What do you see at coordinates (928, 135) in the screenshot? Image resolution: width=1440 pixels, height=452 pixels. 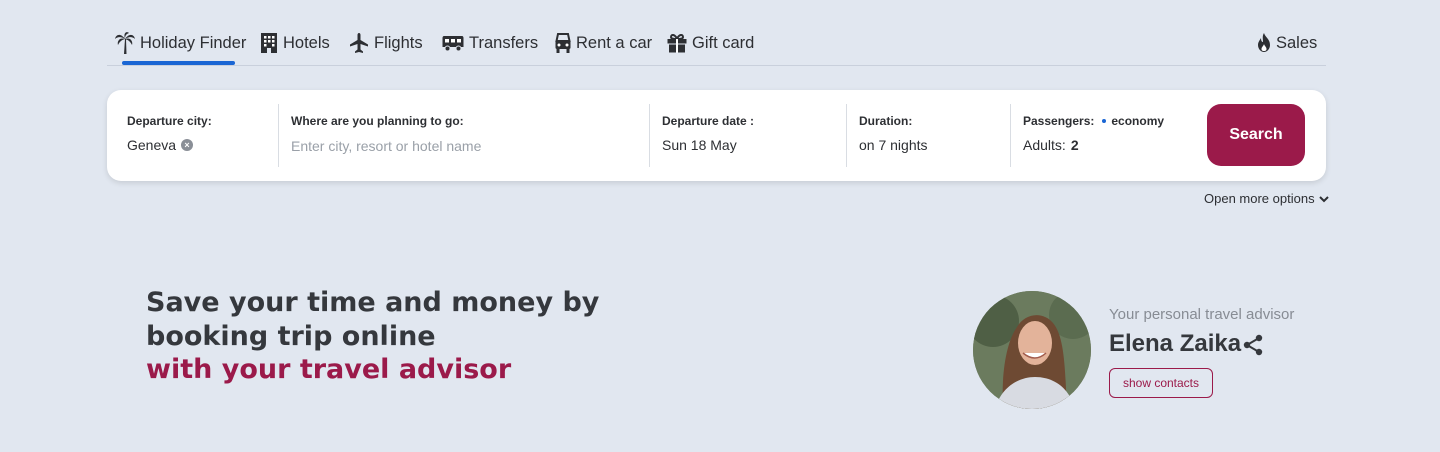 I see `duration-field: Duration: on 7 nights` at bounding box center [928, 135].